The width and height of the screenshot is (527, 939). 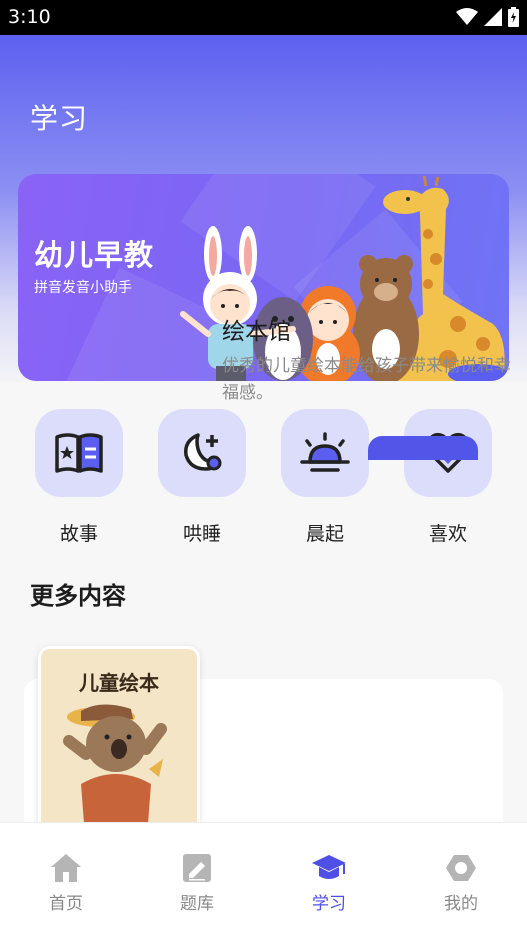 I want to click on tab-profile: 我的, so click(x=461, y=882).